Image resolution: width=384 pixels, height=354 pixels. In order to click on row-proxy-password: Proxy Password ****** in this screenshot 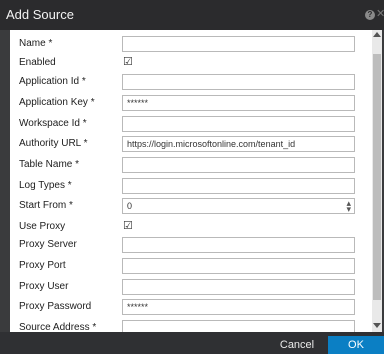, I will do `click(191, 307)`.